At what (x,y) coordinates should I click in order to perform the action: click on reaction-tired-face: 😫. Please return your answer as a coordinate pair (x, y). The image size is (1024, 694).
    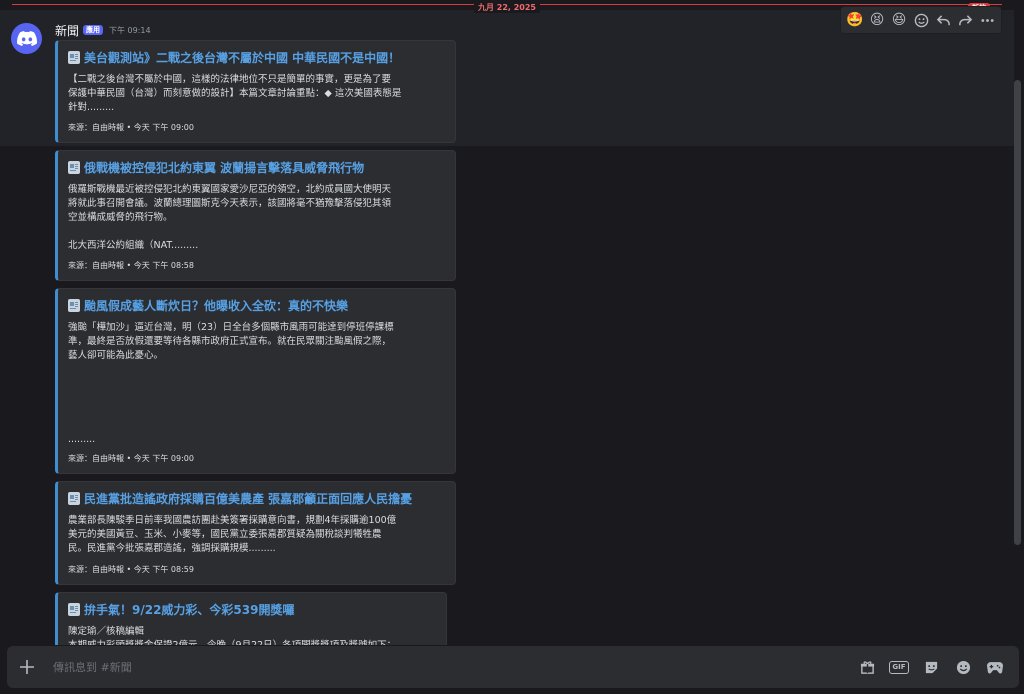
    Looking at the image, I should click on (877, 20).